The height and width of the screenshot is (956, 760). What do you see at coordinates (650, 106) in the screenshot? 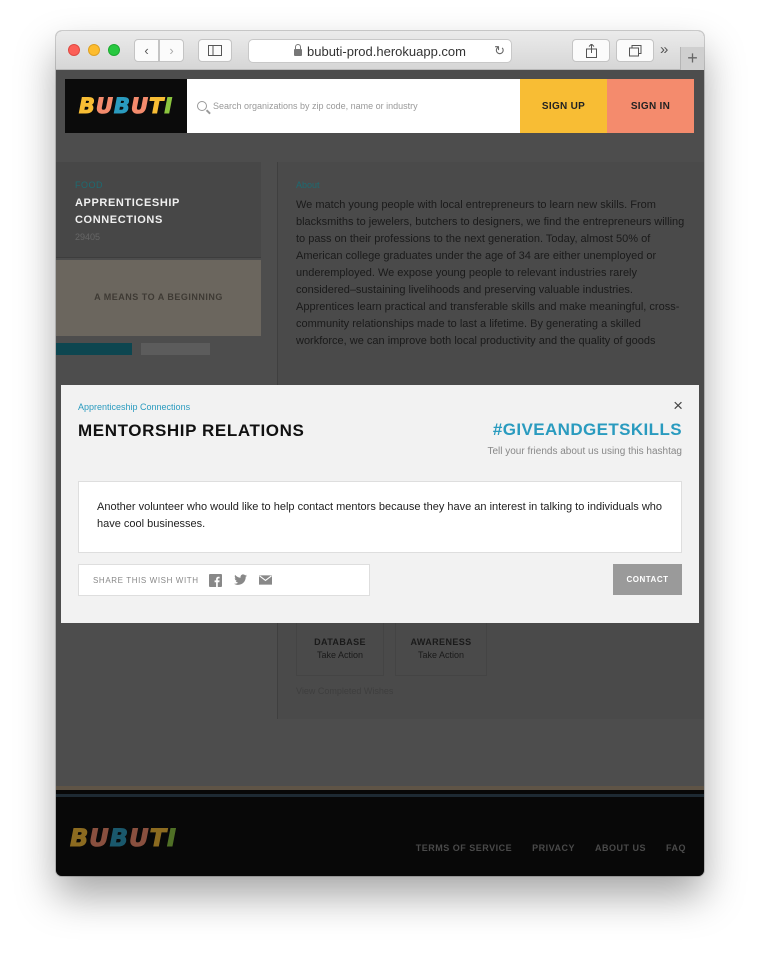
I see `sign-in-button: SIGN IN` at bounding box center [650, 106].